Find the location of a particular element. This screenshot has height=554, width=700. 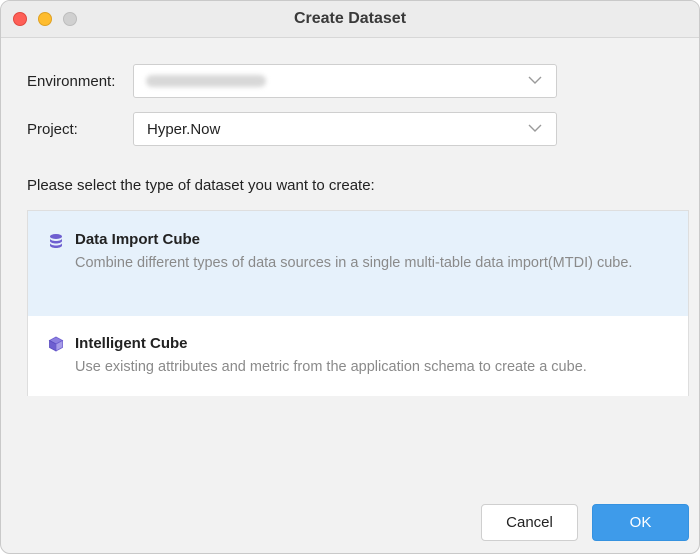

environment-redacted-value is located at coordinates (206, 81).